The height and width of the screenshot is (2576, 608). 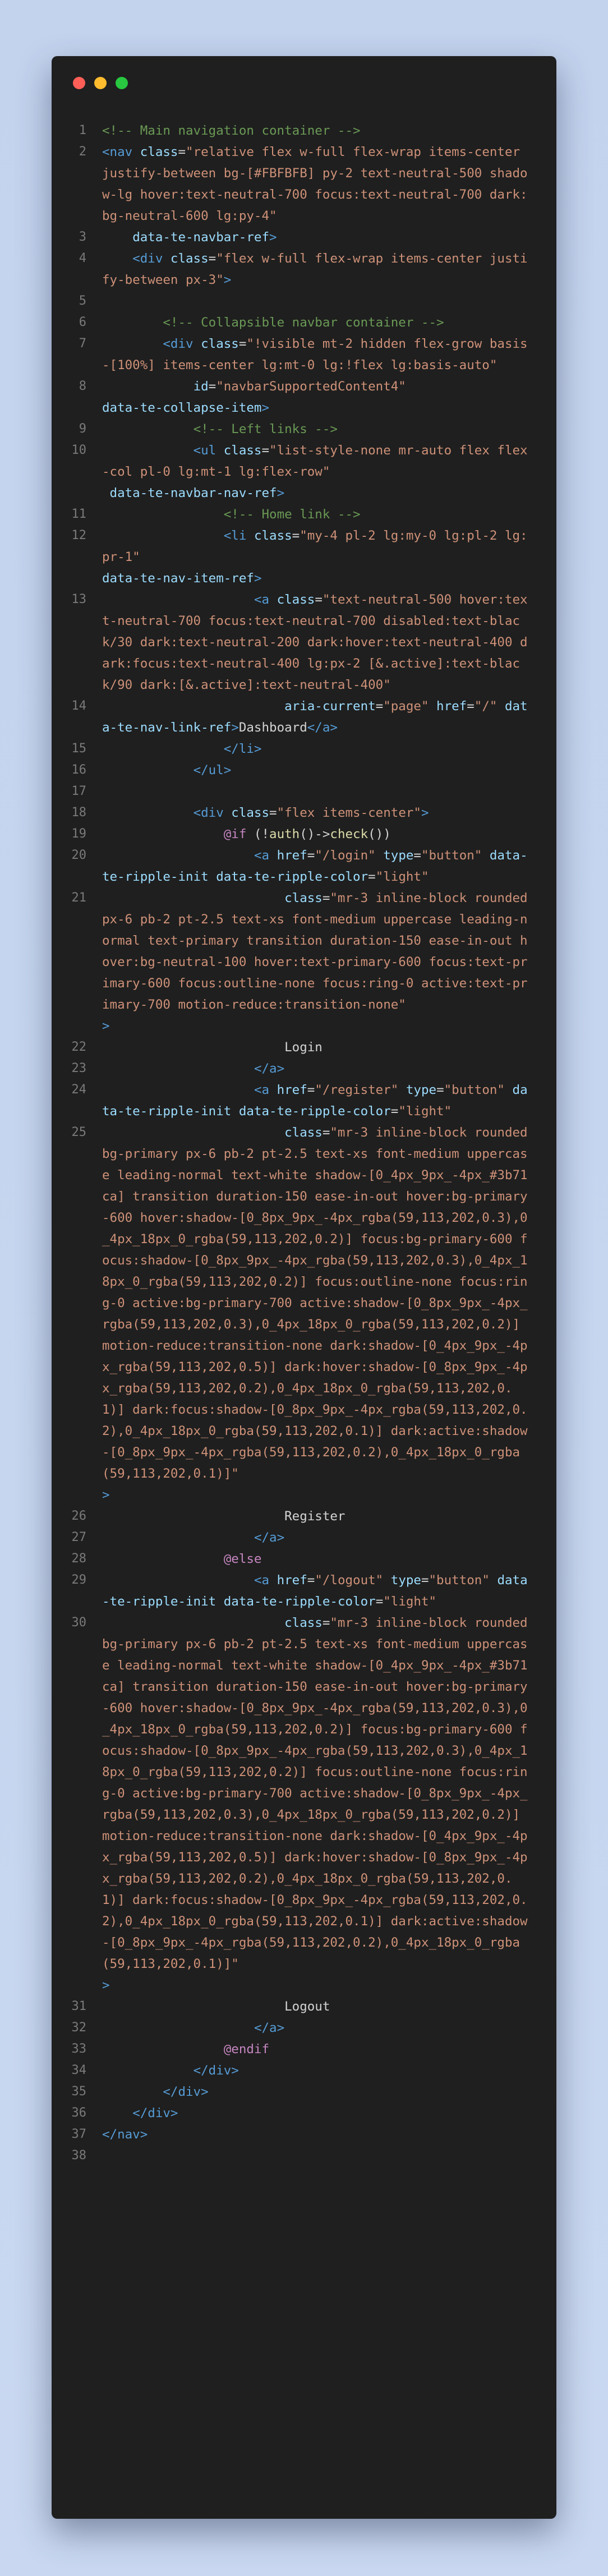 What do you see at coordinates (100, 83) in the screenshot?
I see `minimize-window-dot` at bounding box center [100, 83].